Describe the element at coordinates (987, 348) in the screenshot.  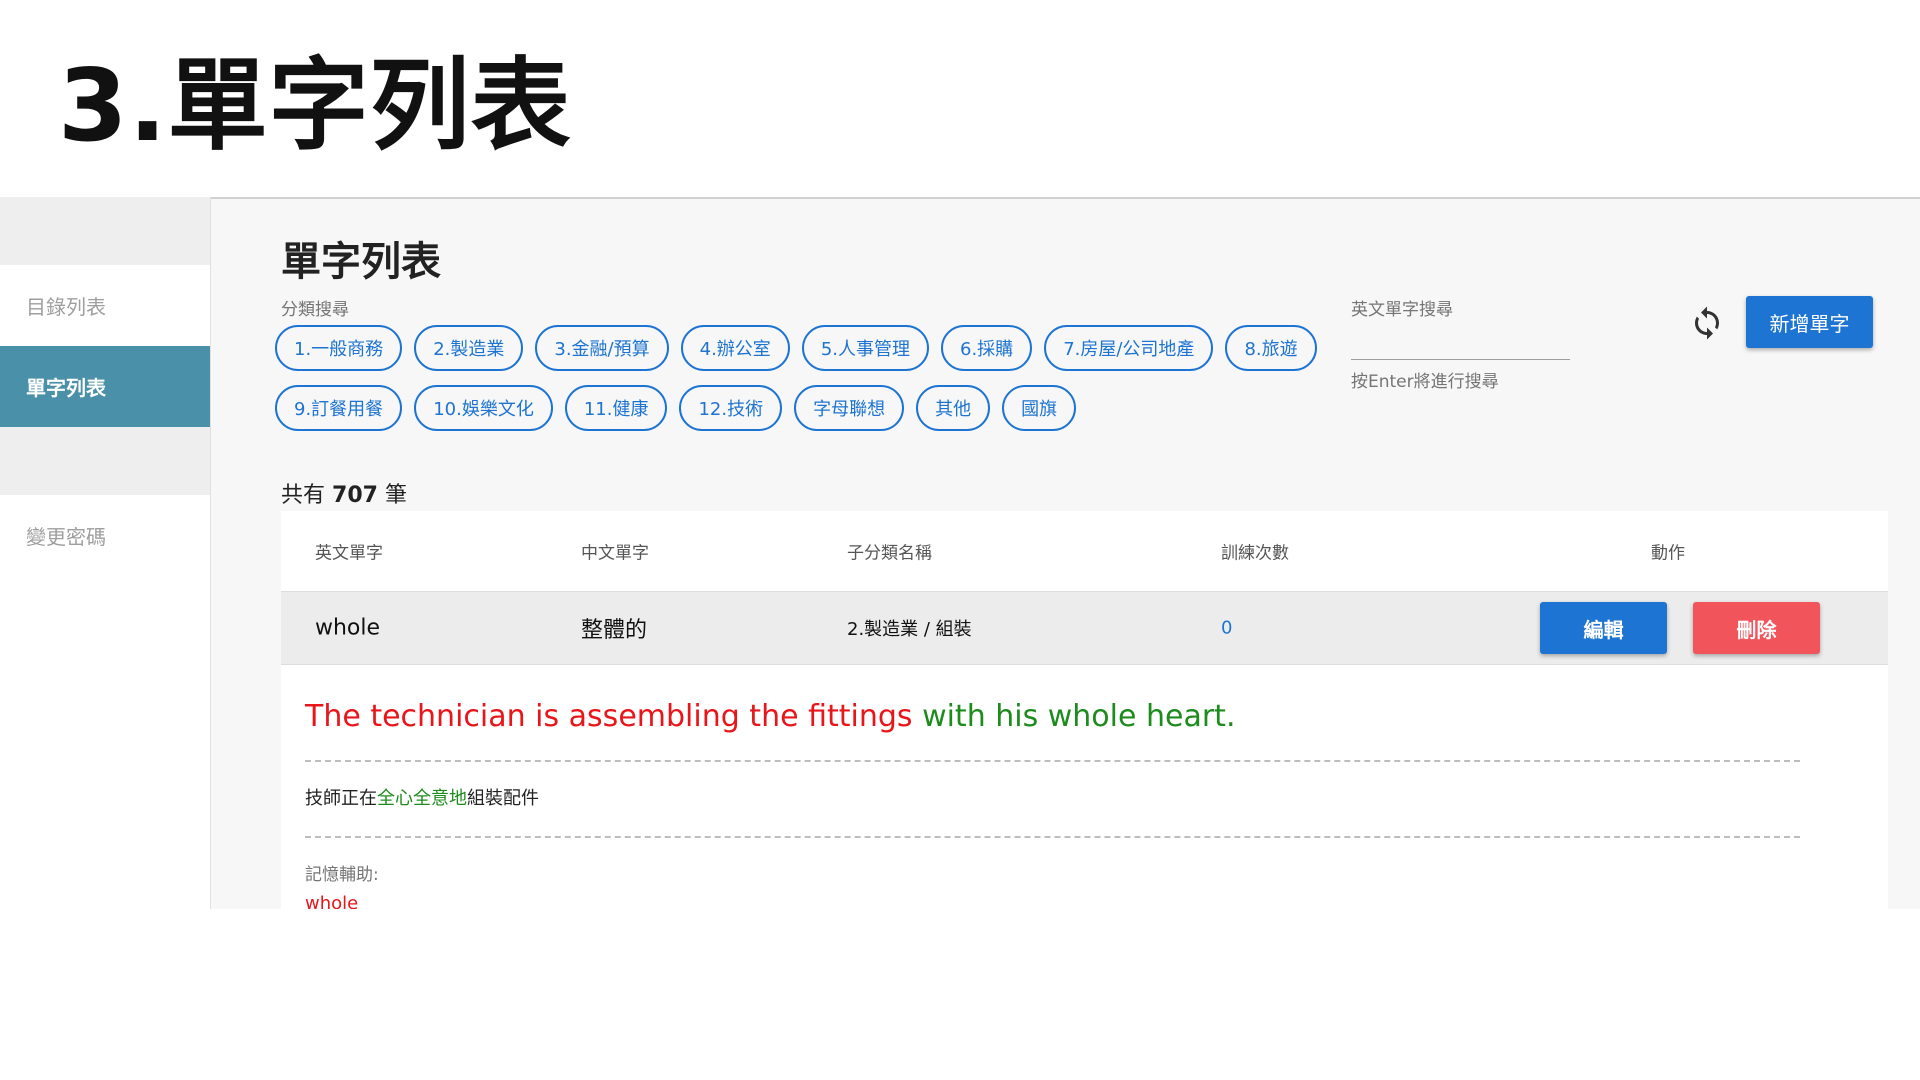
I see `category-chip: 6.採購` at that location.